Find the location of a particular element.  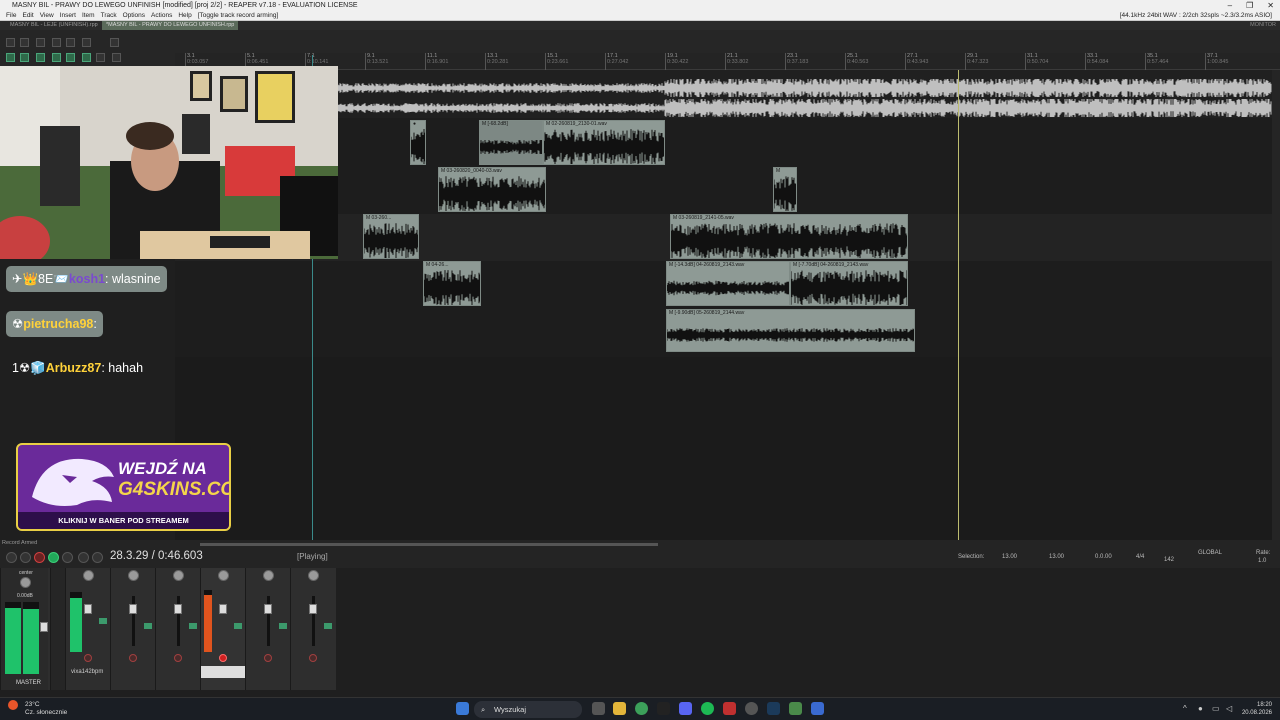

tray-chevron-icon: ^ is located at coordinates (1185, 708).